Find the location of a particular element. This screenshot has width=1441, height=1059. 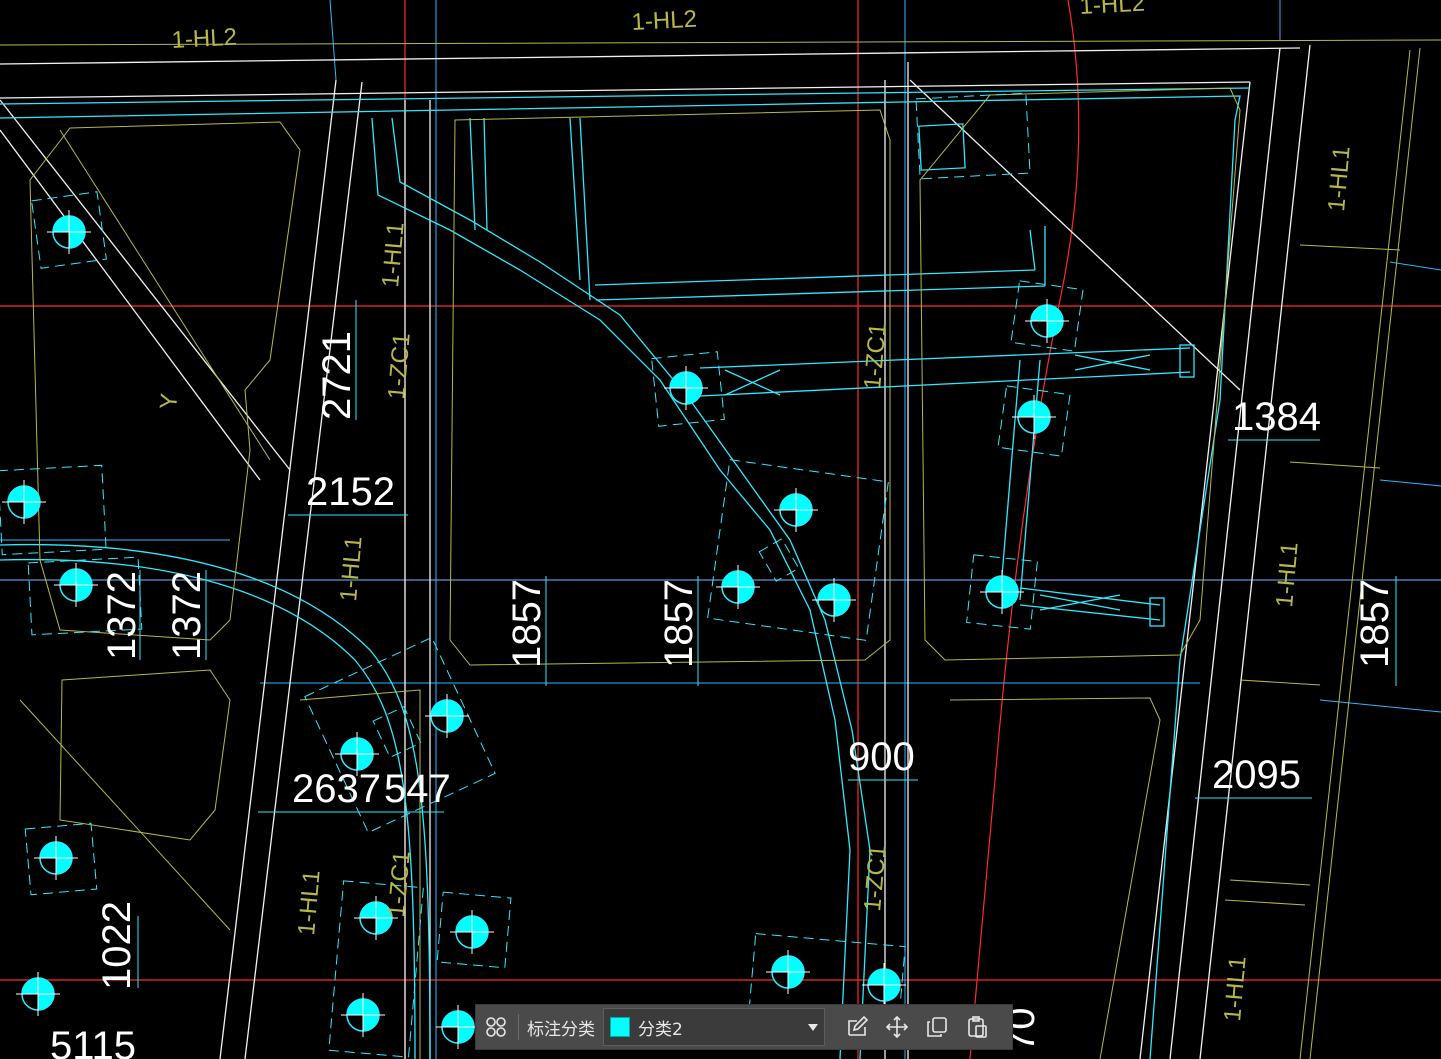

dimension-text: 1384 is located at coordinates (1276, 417).